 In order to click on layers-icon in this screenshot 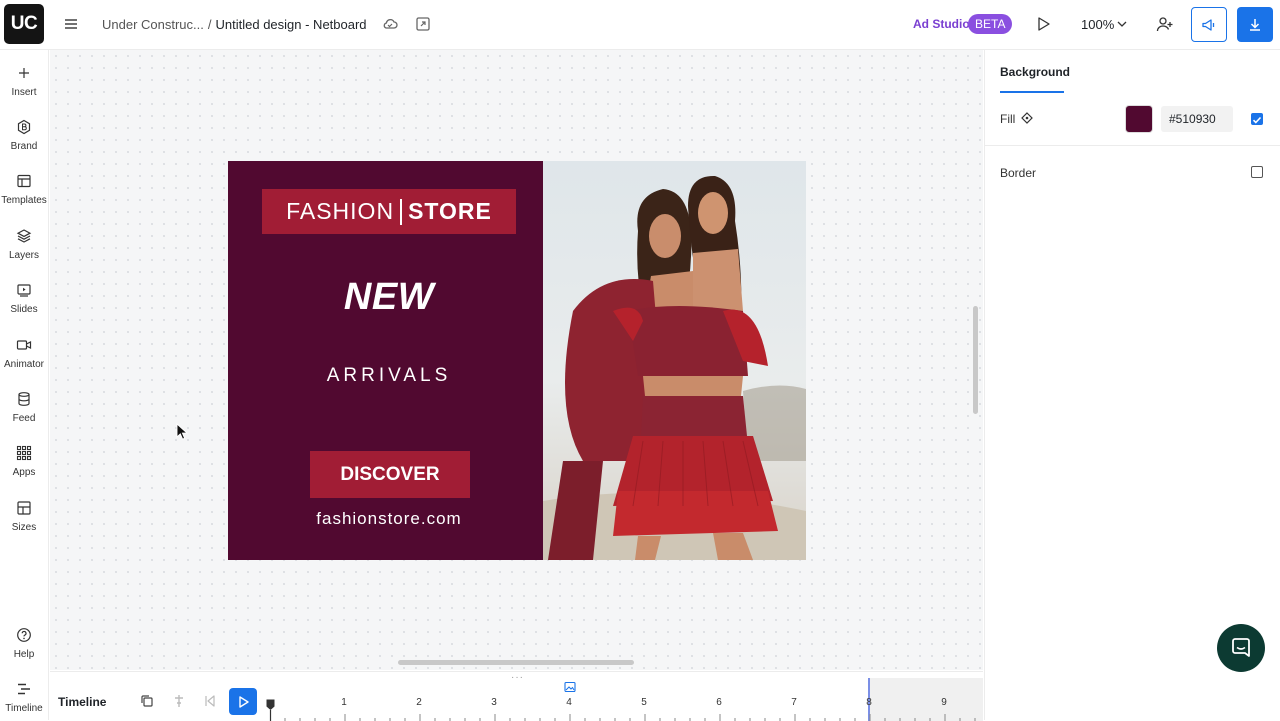, I will do `click(24, 236)`.